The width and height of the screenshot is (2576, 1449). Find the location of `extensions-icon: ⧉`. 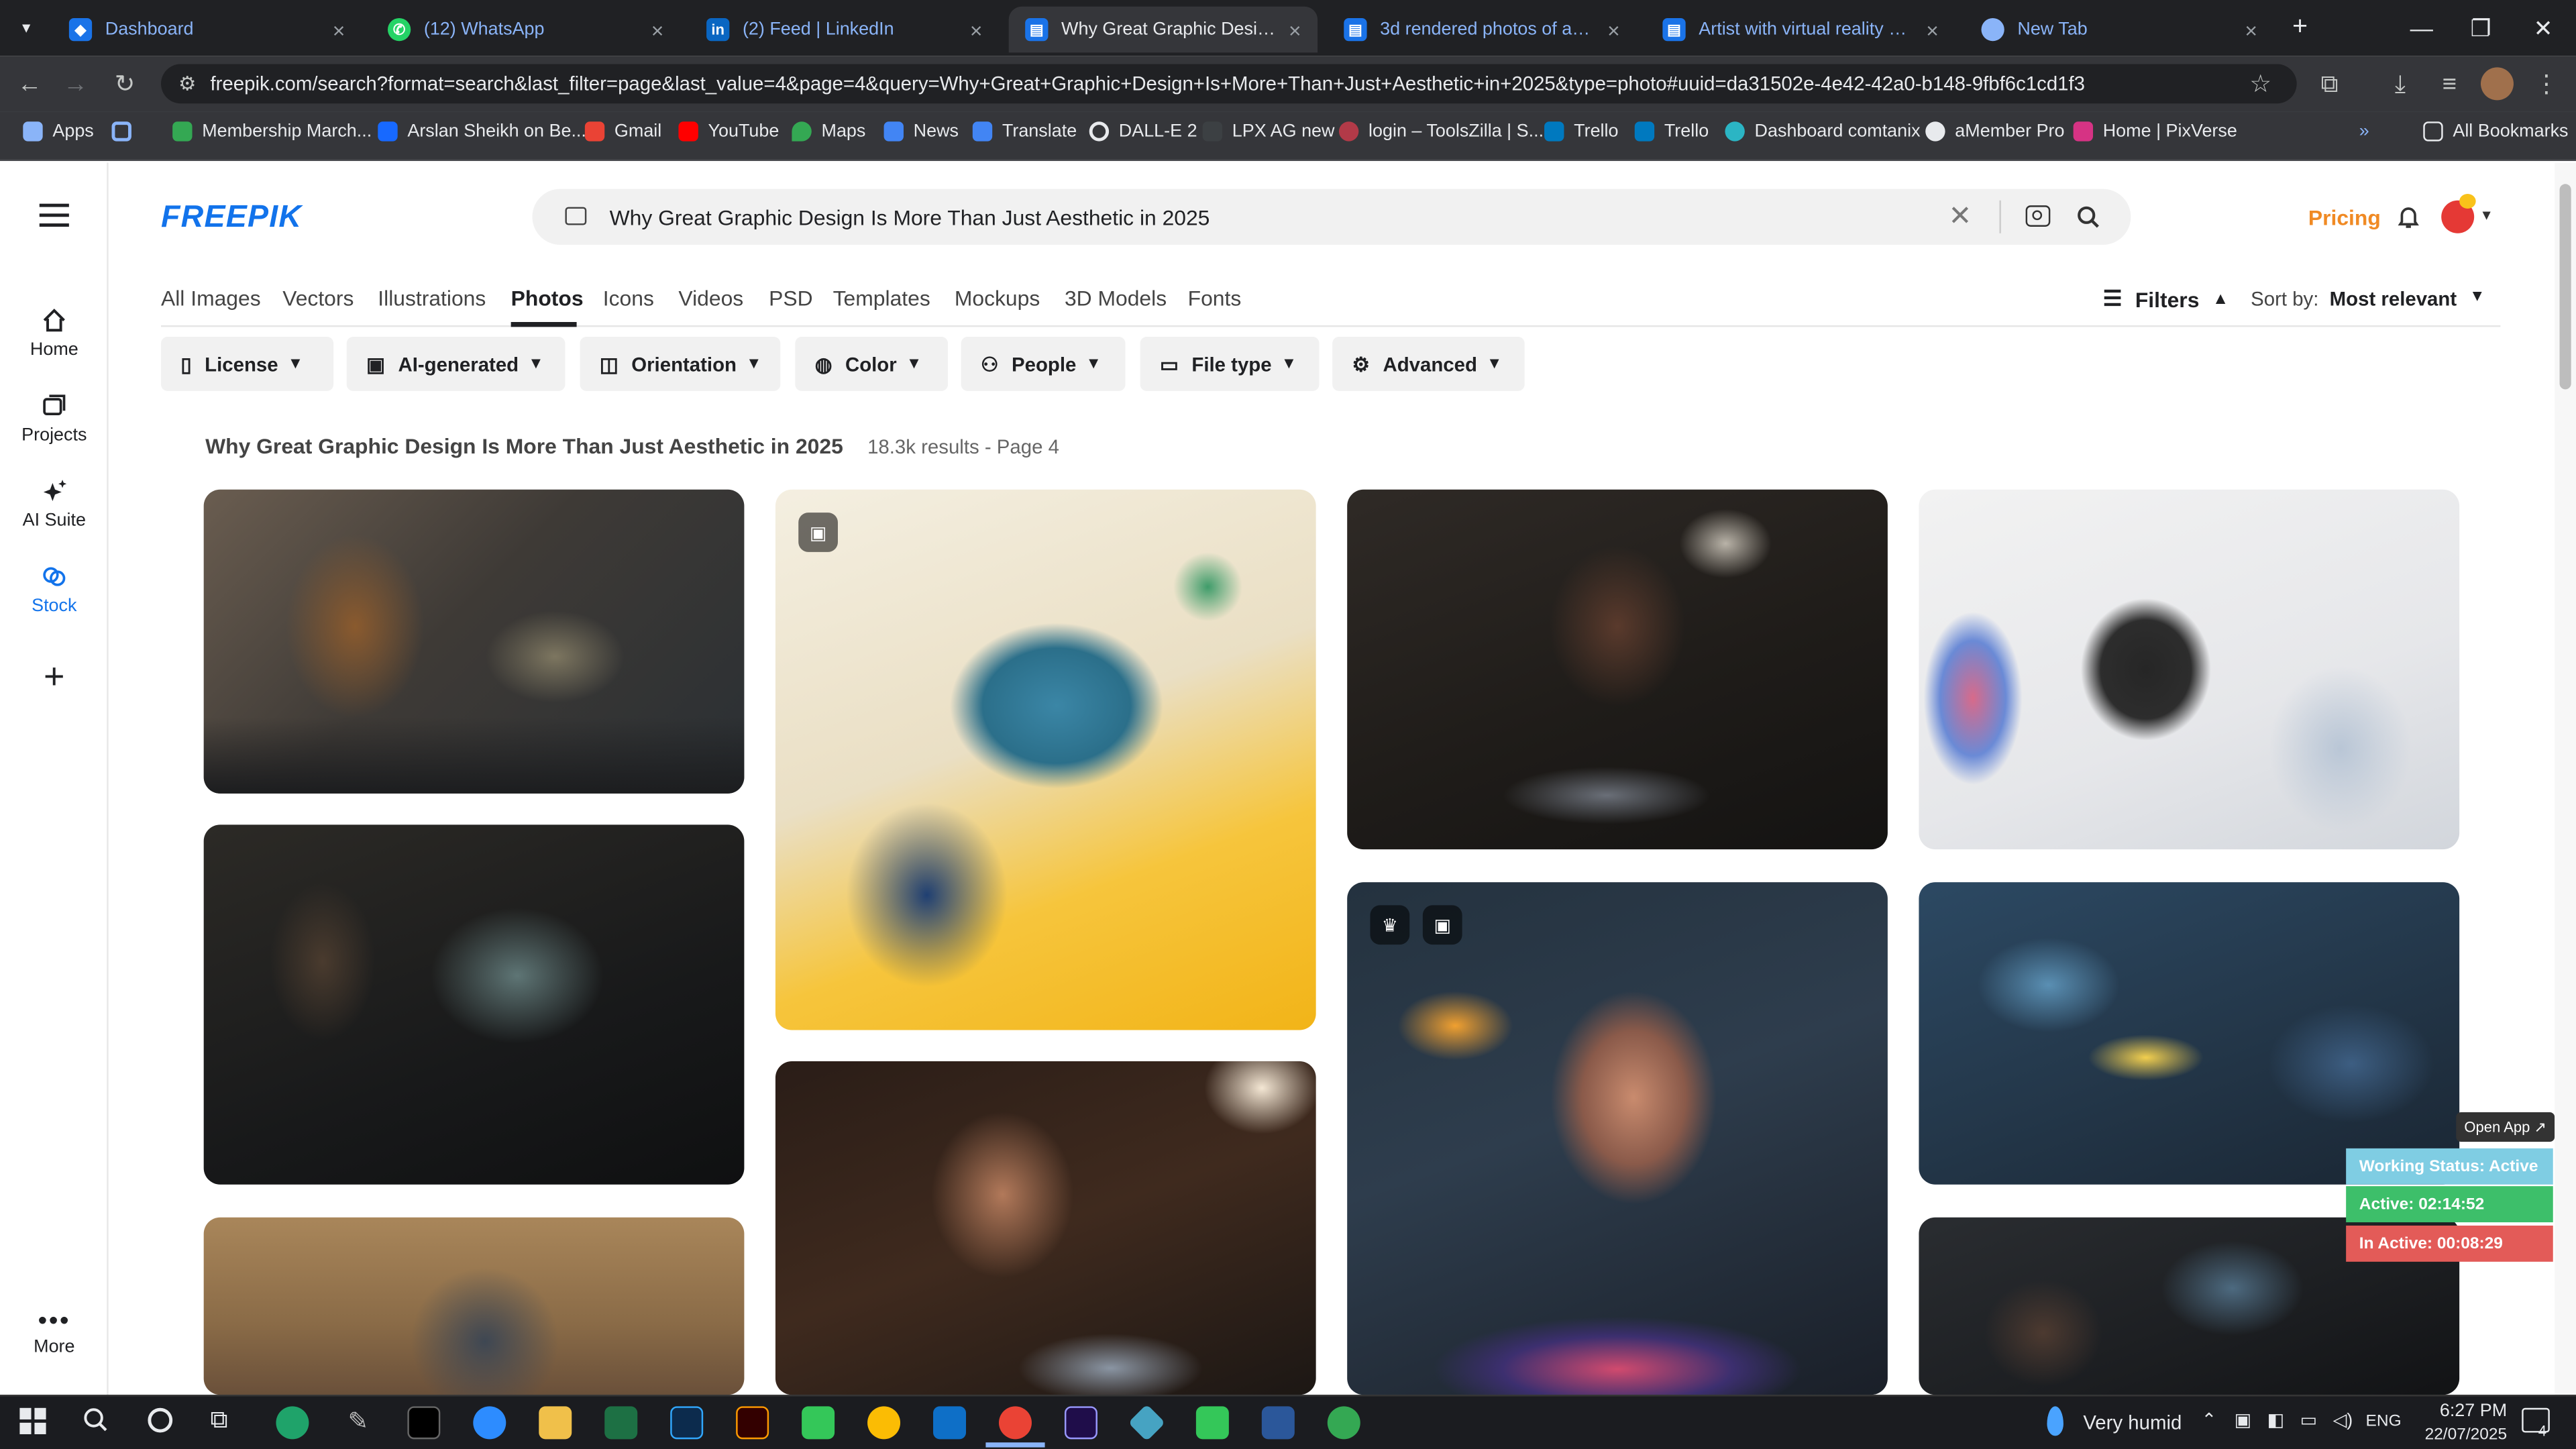

extensions-icon: ⧉ is located at coordinates (2329, 84).